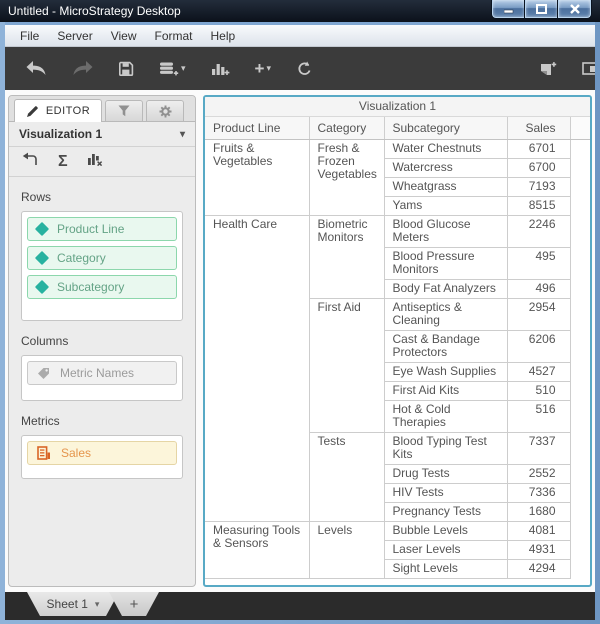  What do you see at coordinates (95, 161) in the screenshot?
I see `clear-chart-button` at bounding box center [95, 161].